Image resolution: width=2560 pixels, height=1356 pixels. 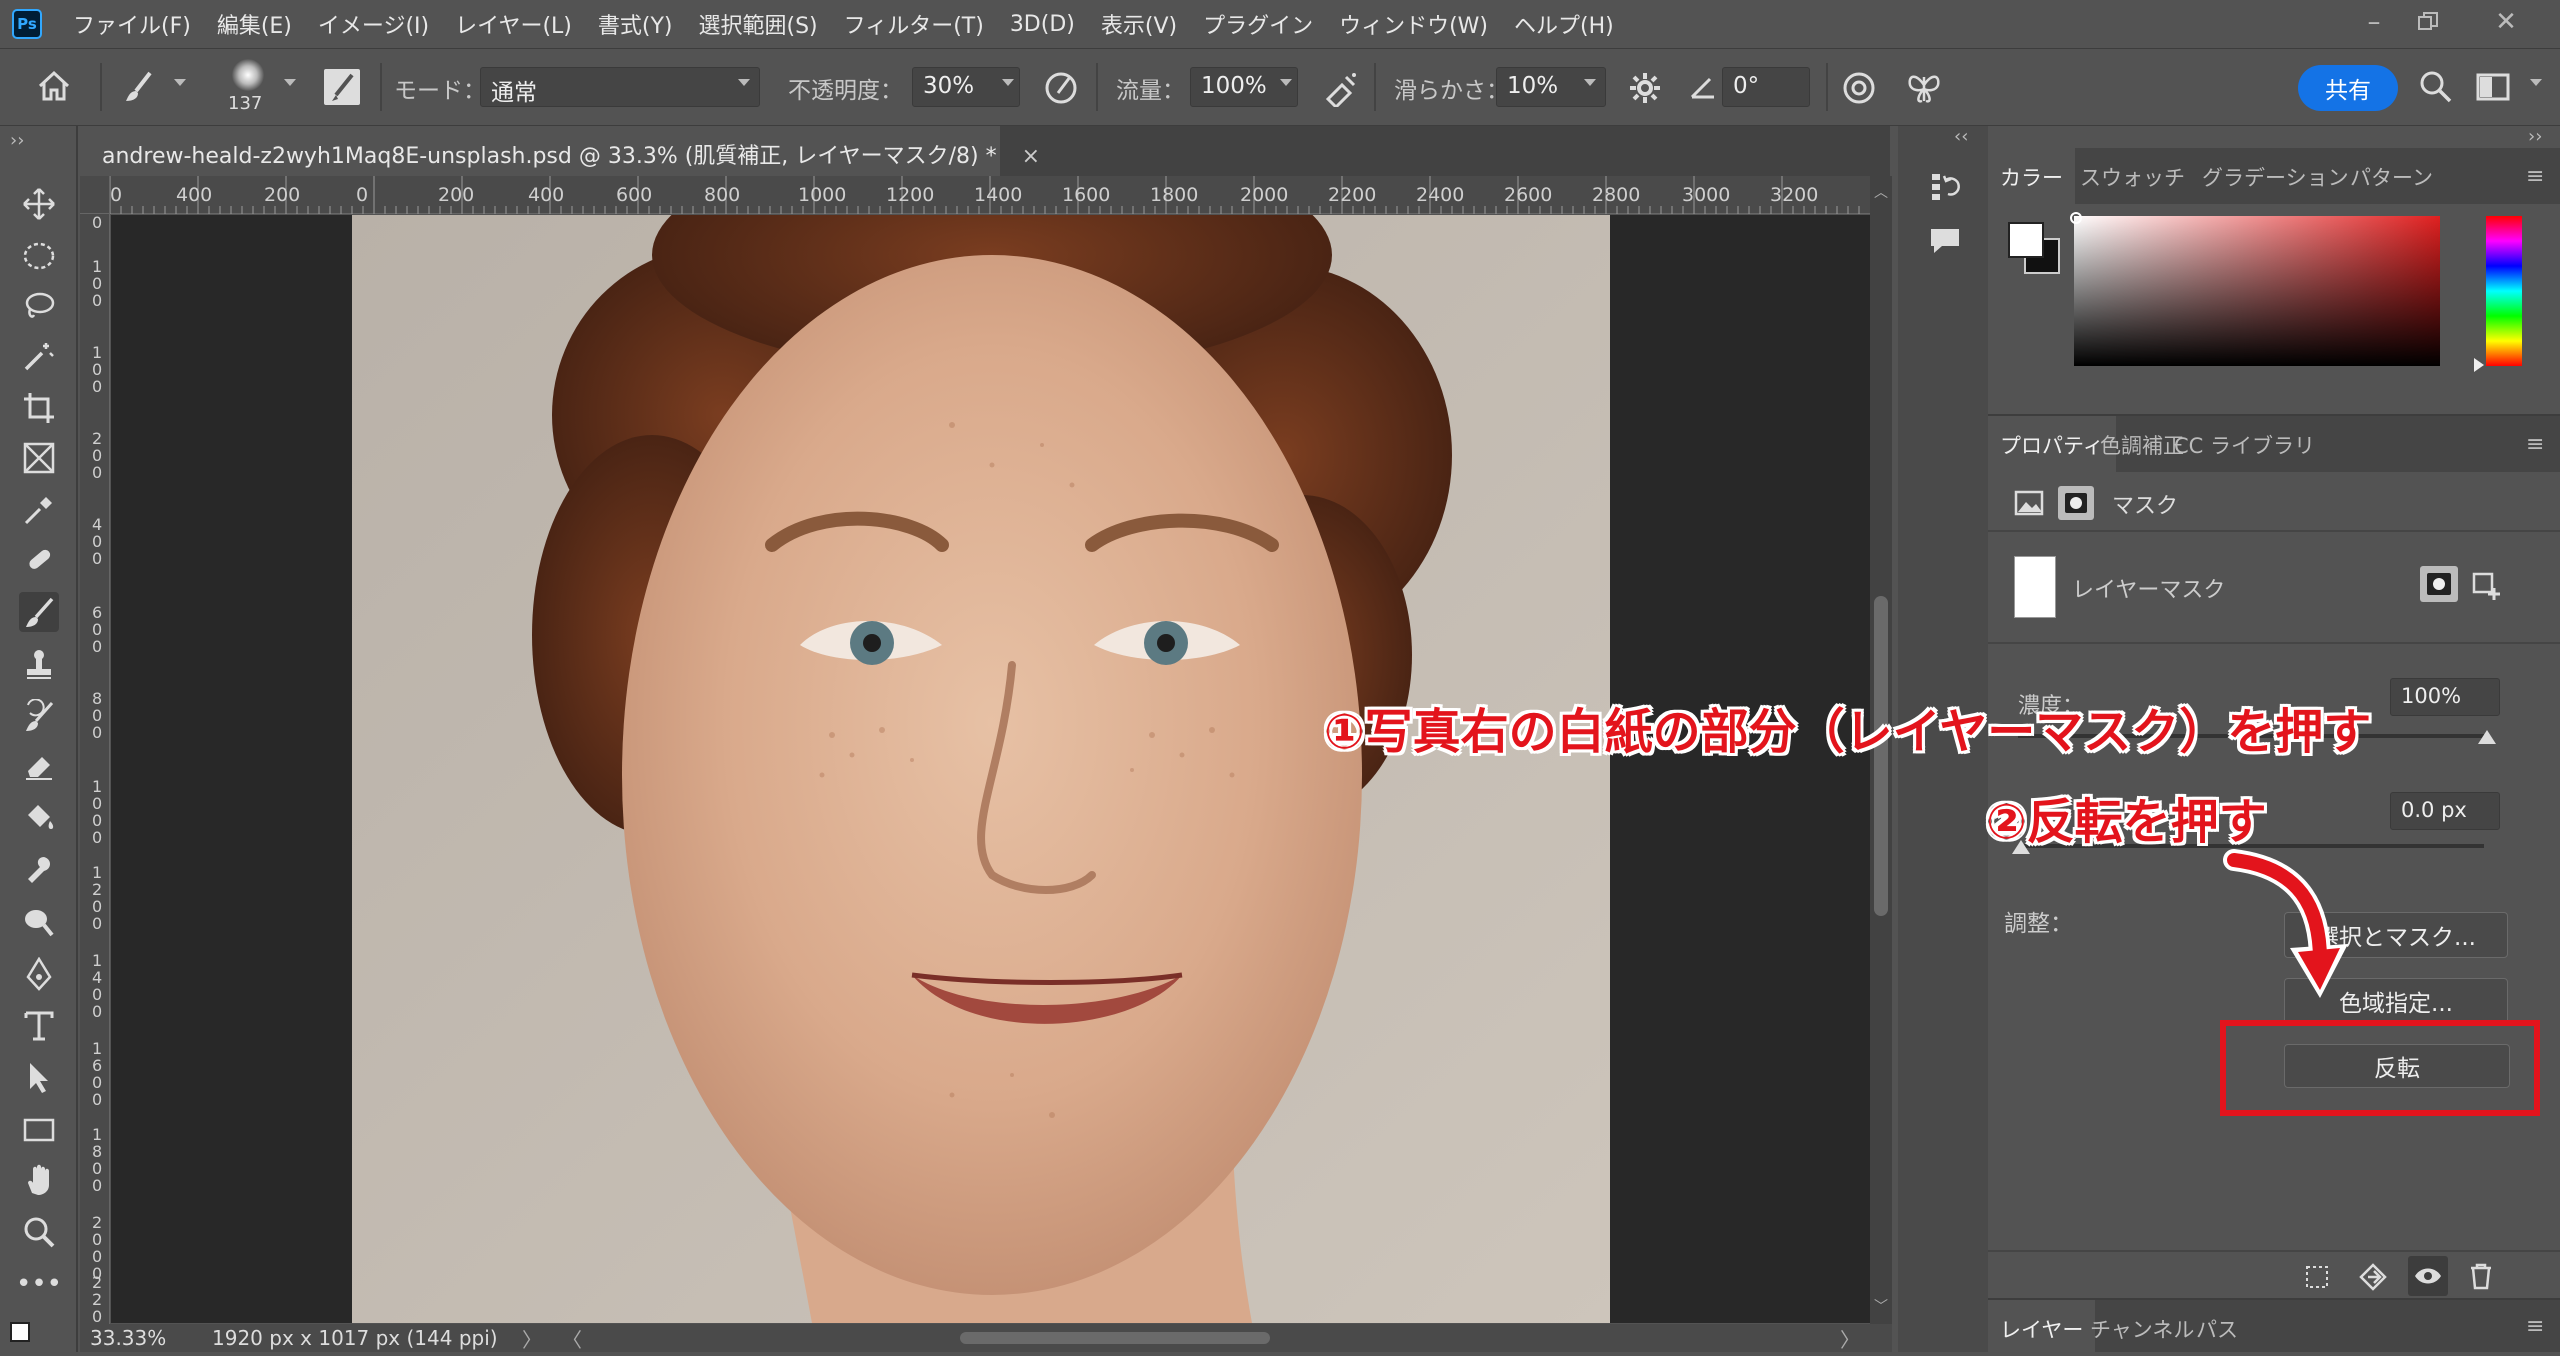 What do you see at coordinates (2479, 365) in the screenshot?
I see `hue-slider-handle` at bounding box center [2479, 365].